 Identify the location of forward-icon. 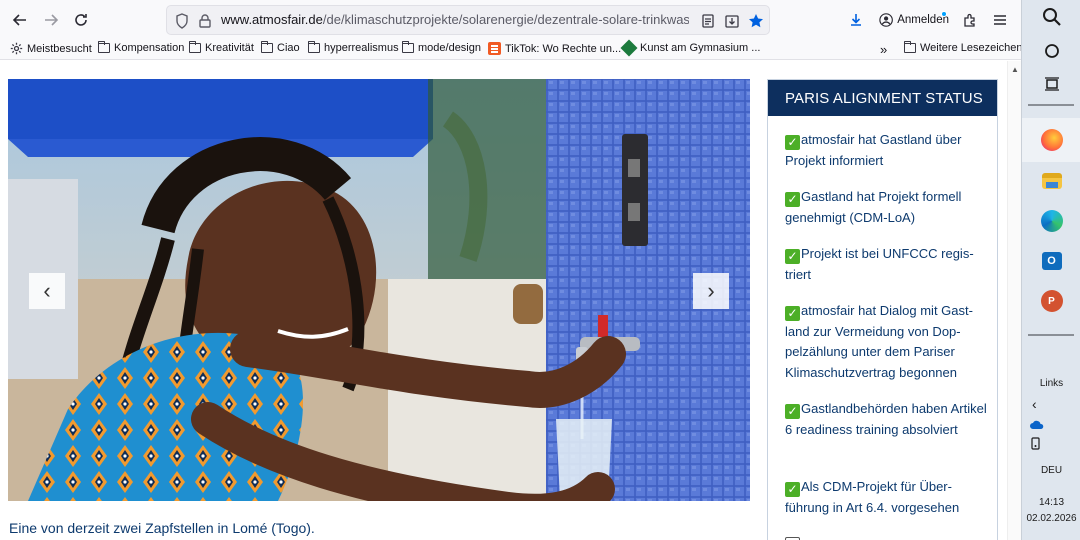
(51, 20).